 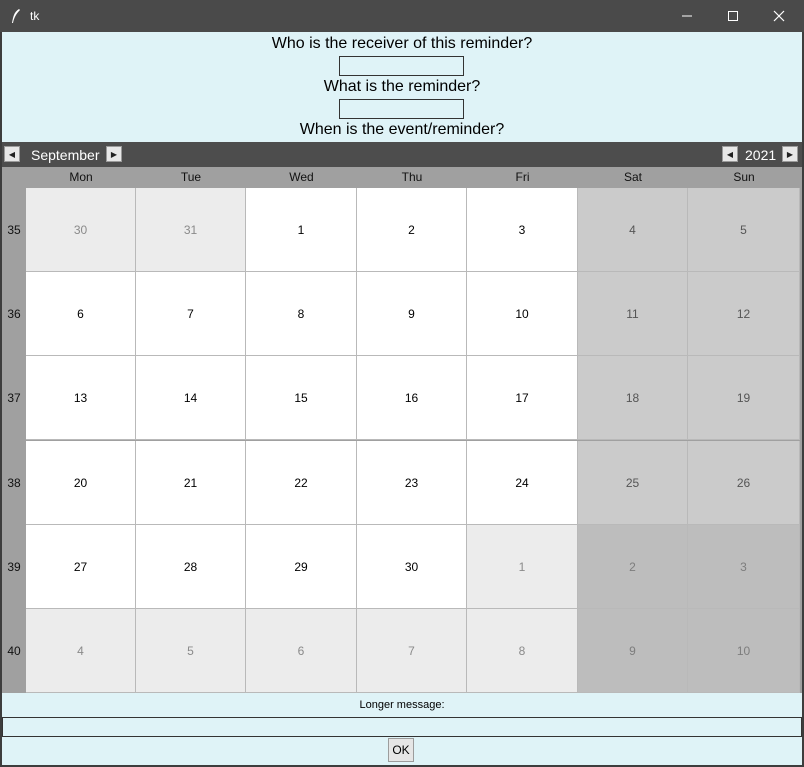 What do you see at coordinates (412, 398) in the screenshot?
I see `day-cell: 16` at bounding box center [412, 398].